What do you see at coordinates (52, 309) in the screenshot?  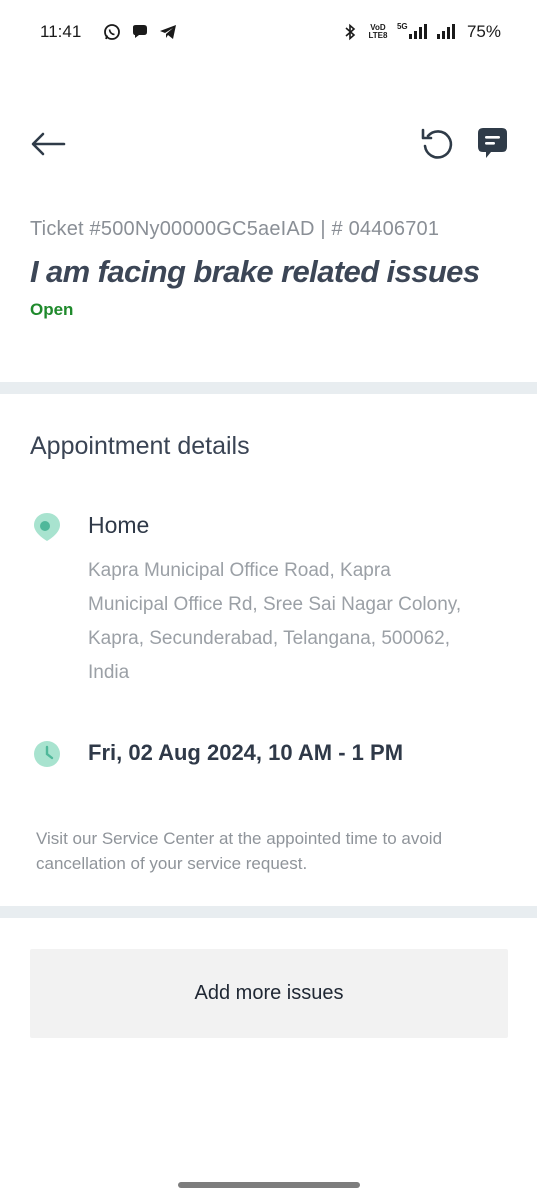 I see `ticket-status-badge: Open` at bounding box center [52, 309].